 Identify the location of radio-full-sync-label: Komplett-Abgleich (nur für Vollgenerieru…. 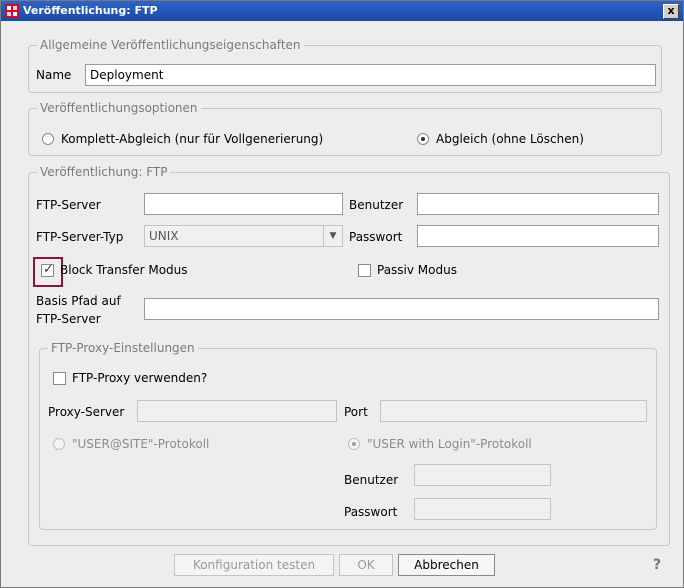
(192, 139).